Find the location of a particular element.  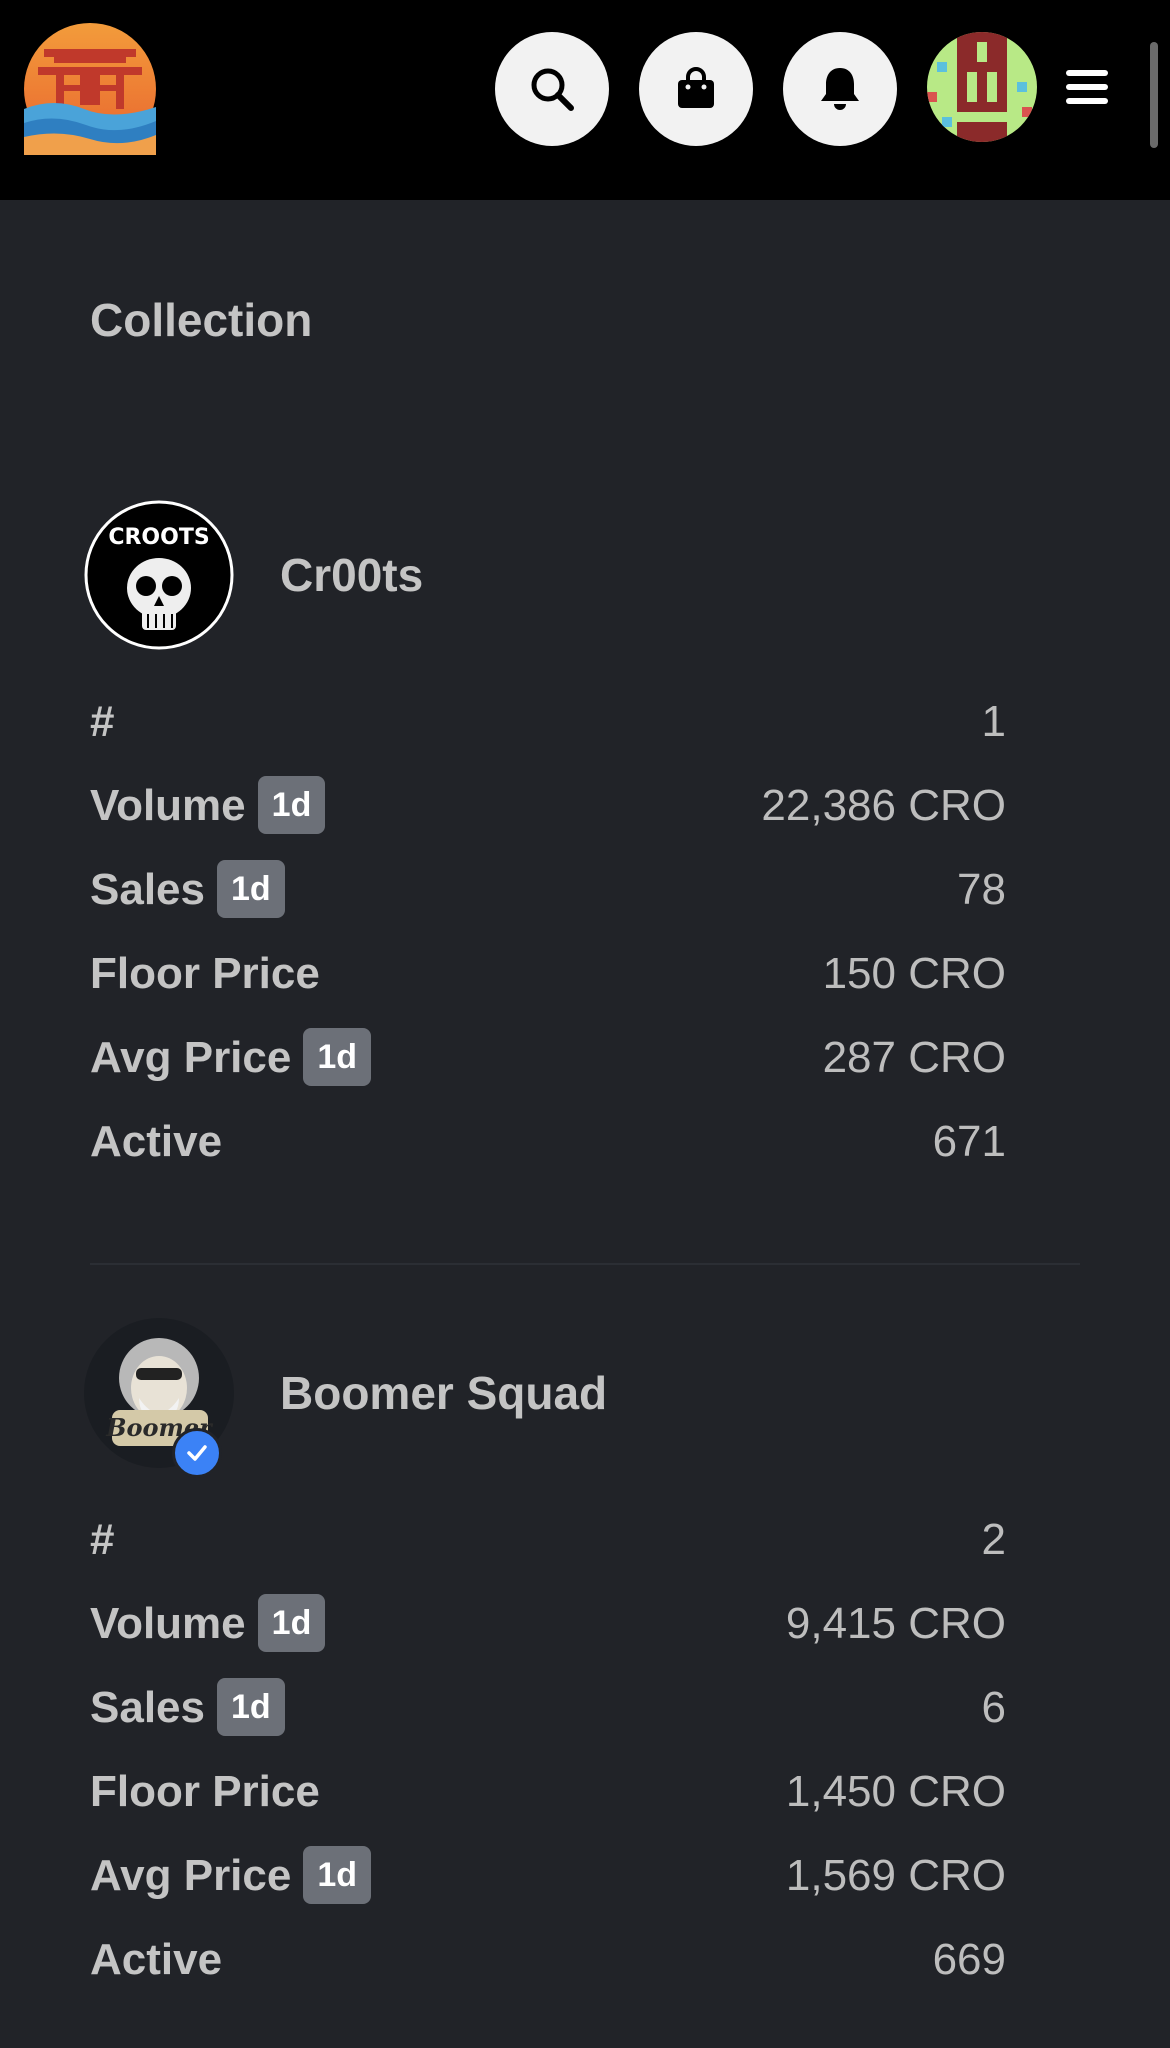

notifications-button is located at coordinates (840, 89).